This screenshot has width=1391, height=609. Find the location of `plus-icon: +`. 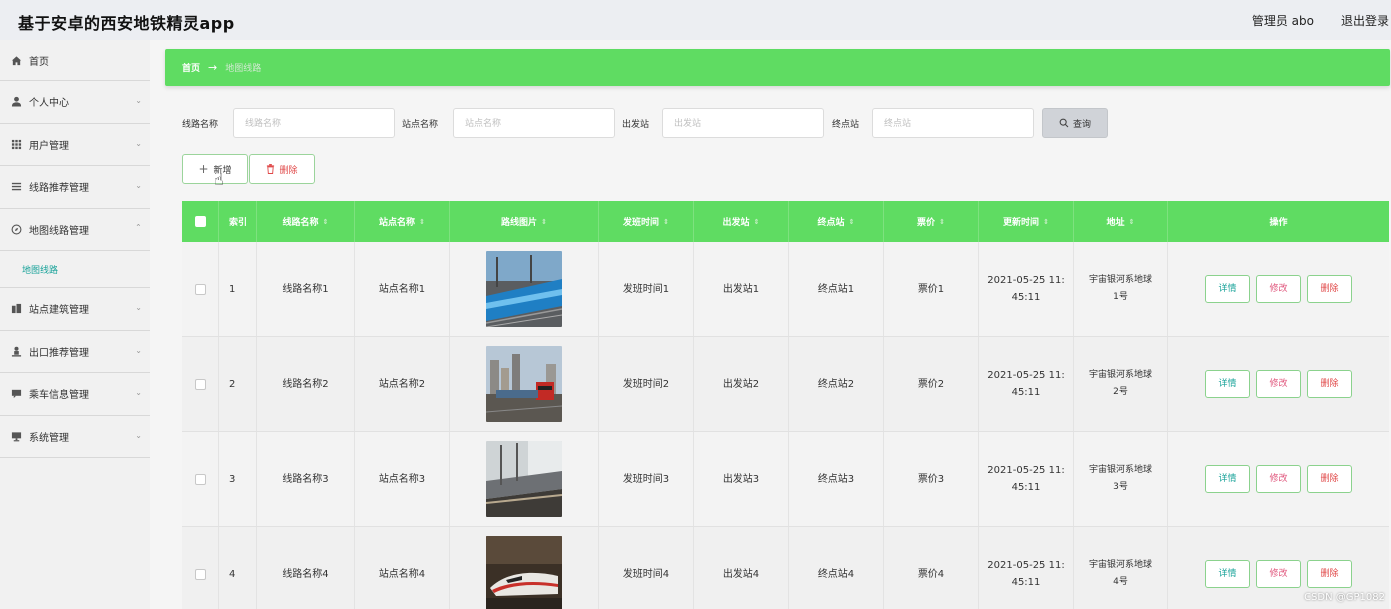

plus-icon: + is located at coordinates (203, 169).